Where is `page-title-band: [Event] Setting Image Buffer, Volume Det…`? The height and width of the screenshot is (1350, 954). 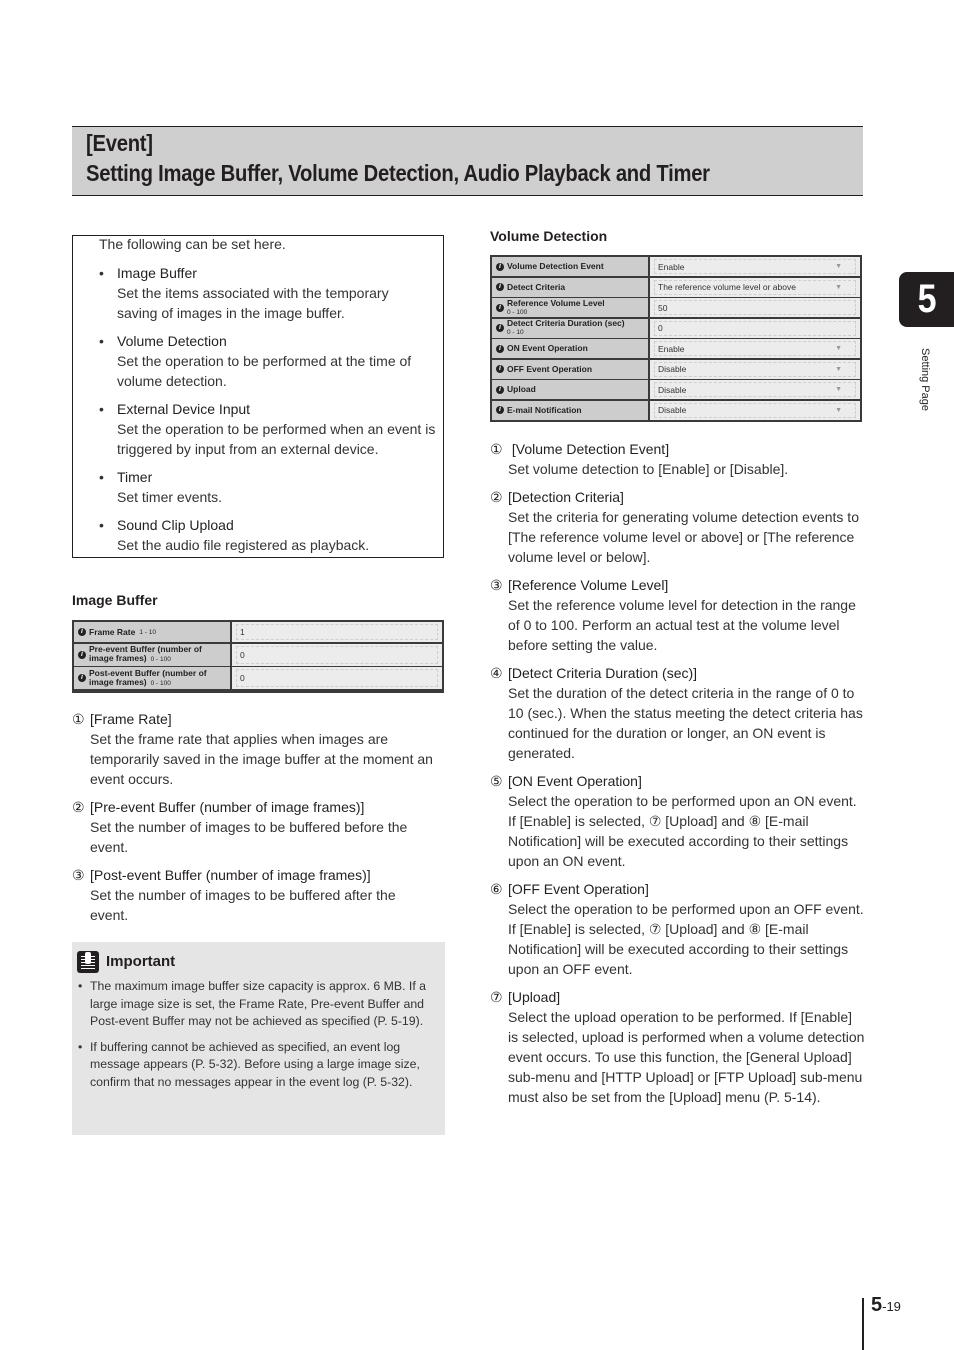
page-title-band: [Event] Setting Image Buffer, Volume Det… is located at coordinates (467, 161).